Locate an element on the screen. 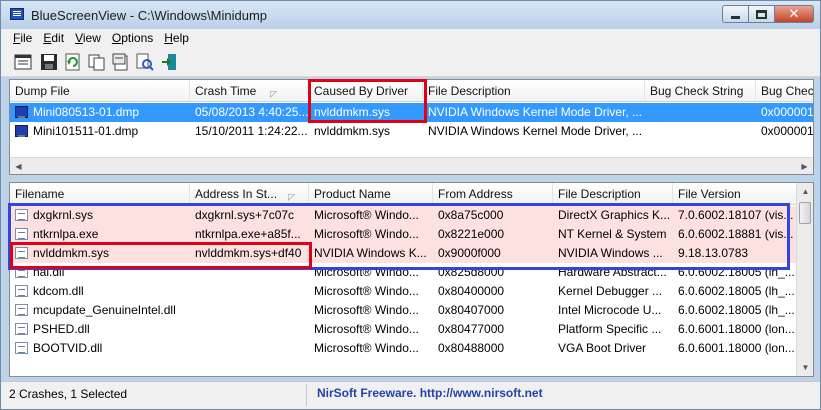 The height and width of the screenshot is (410, 821). maximize-button is located at coordinates (761, 14).